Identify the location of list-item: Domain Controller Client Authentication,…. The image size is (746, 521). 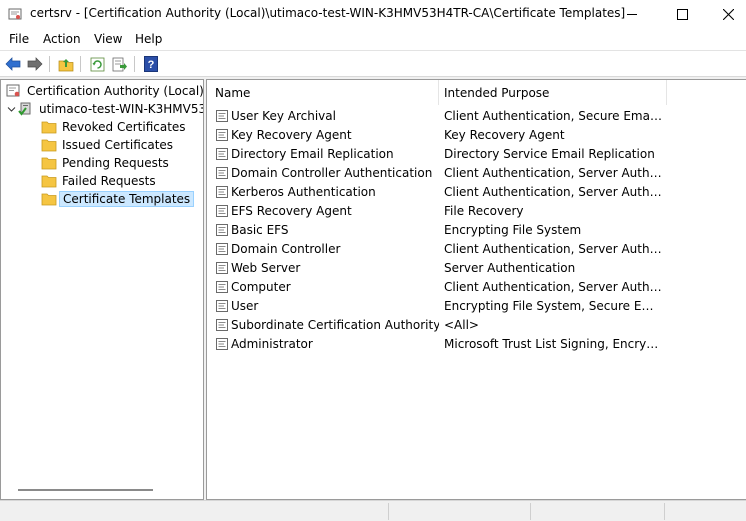
(476, 248).